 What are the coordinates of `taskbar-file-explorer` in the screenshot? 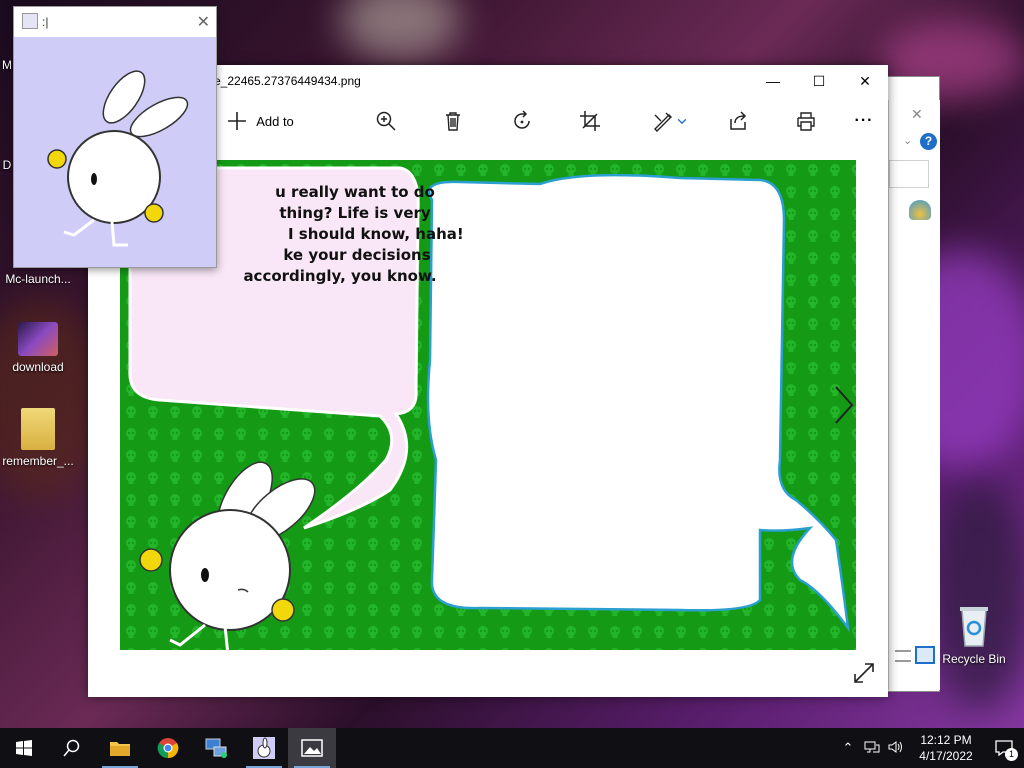 It's located at (120, 748).